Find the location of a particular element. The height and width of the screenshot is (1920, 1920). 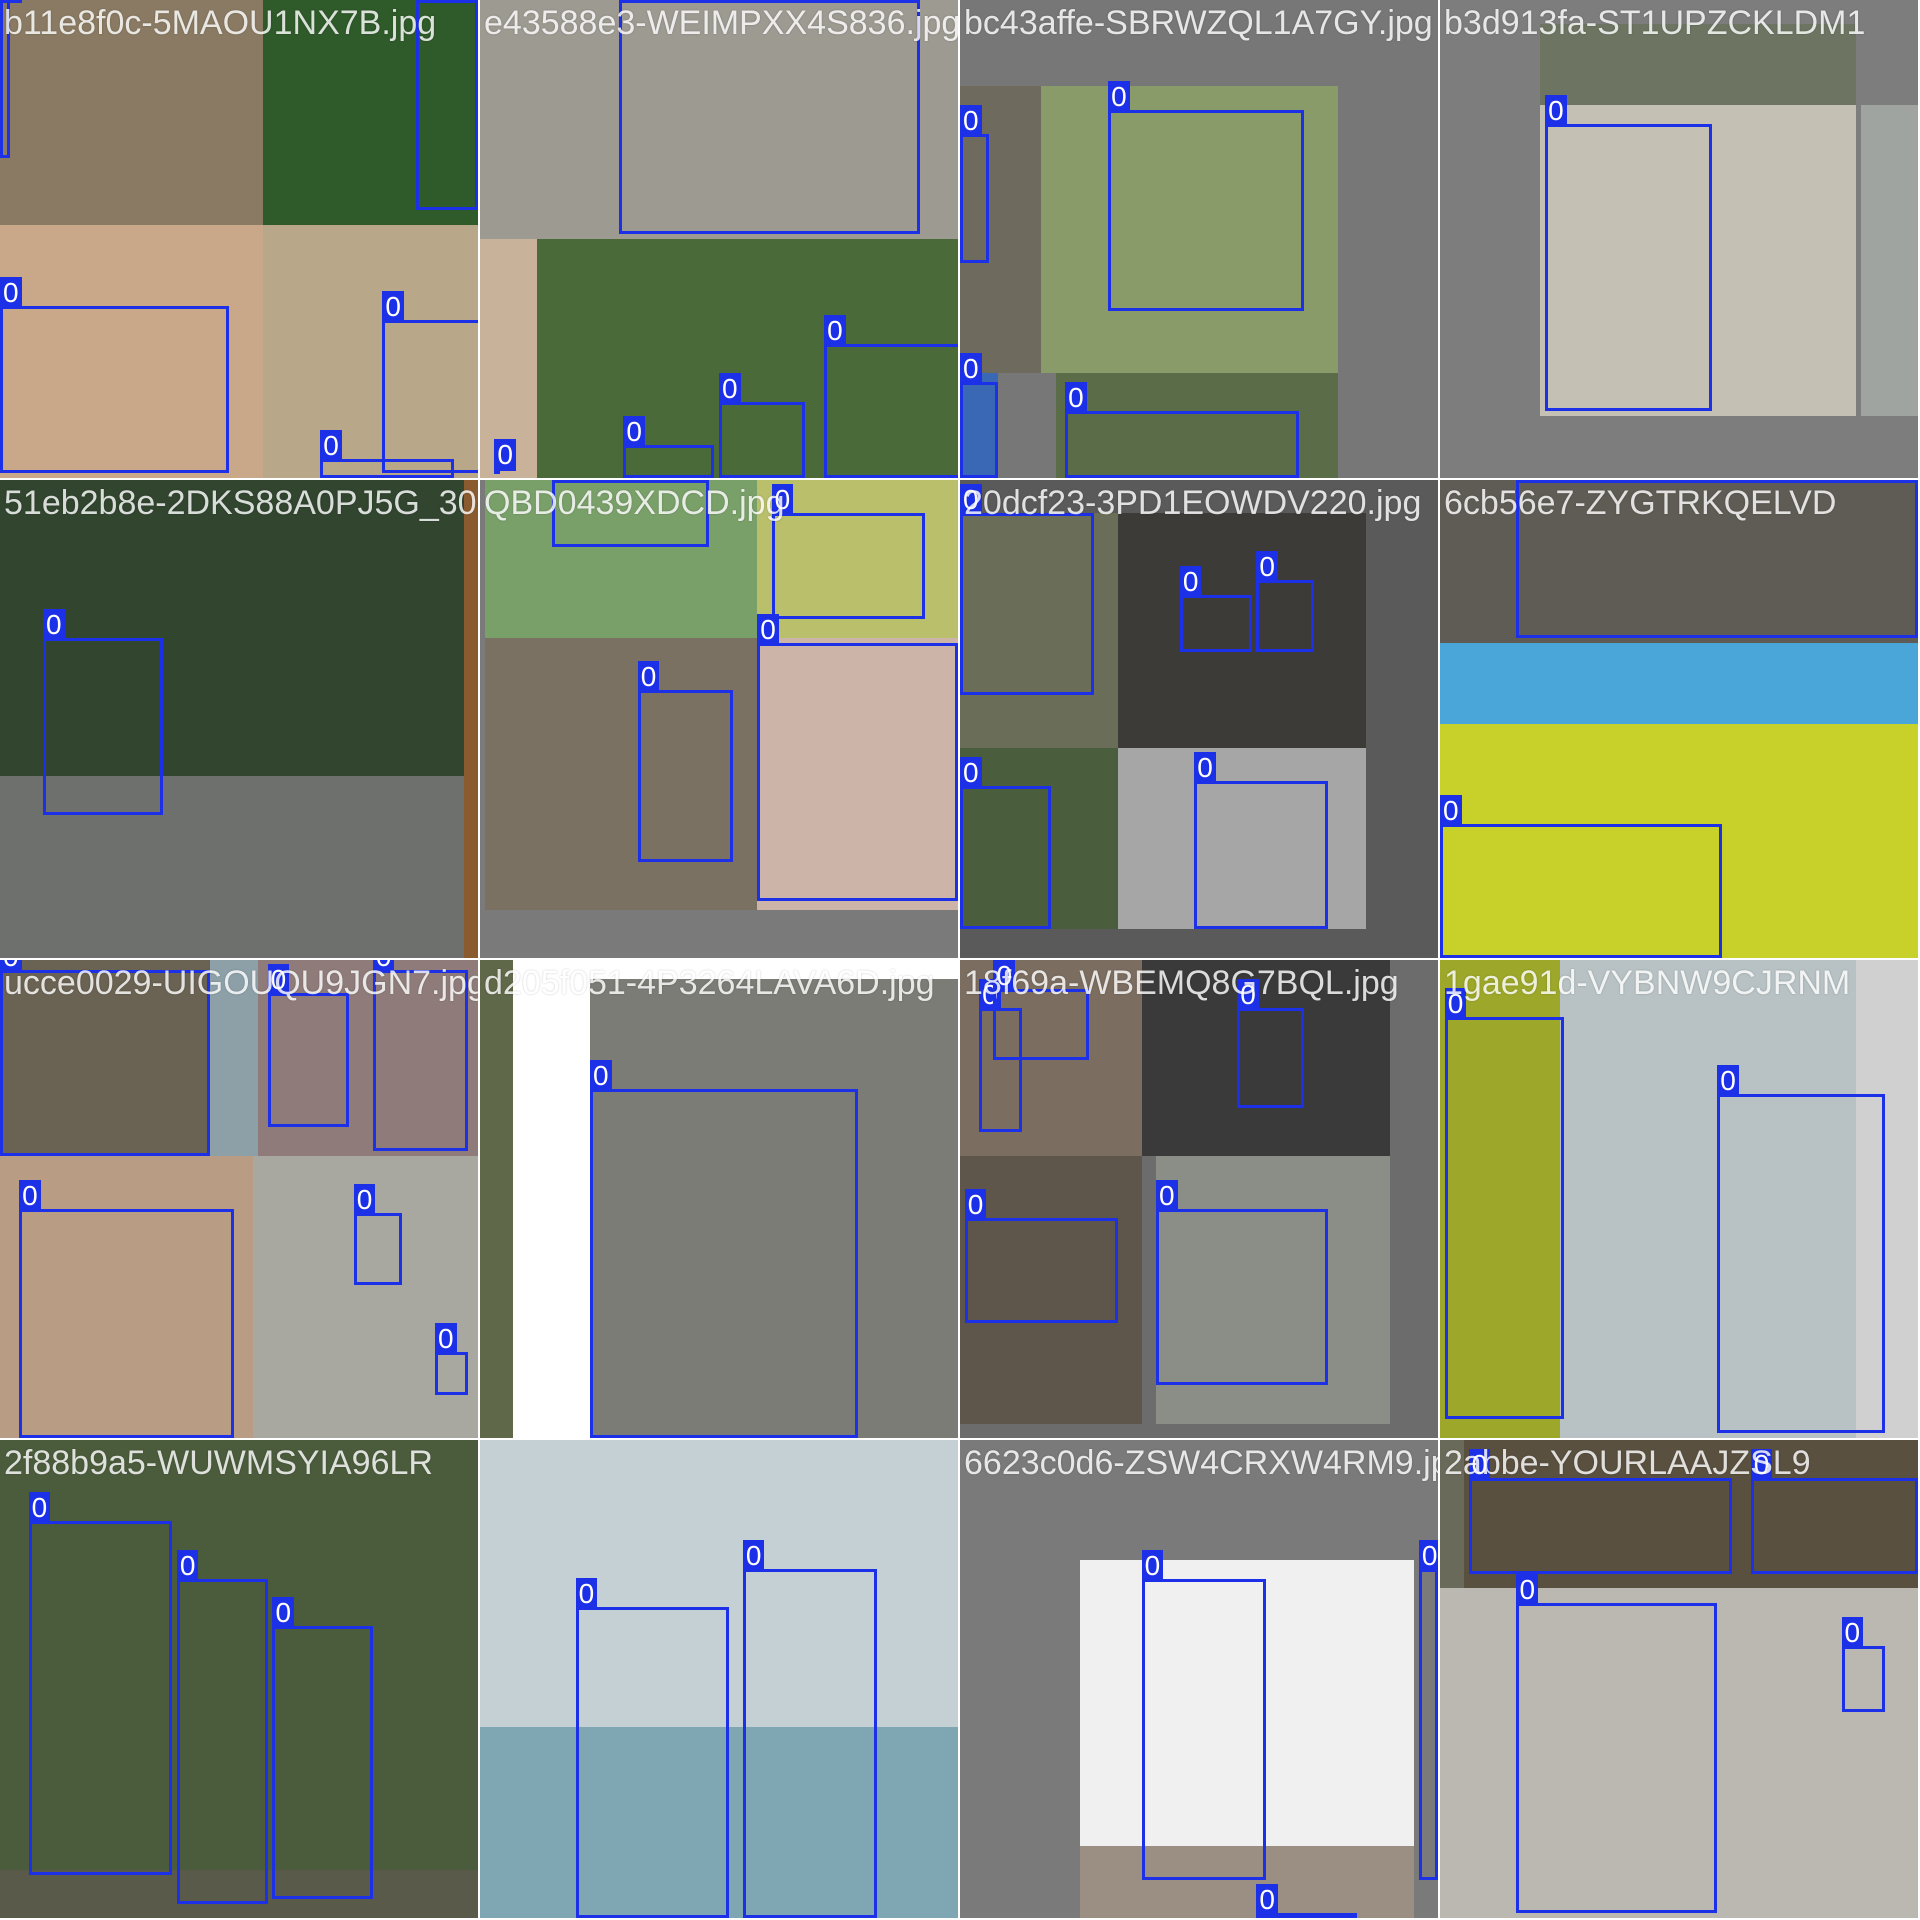

mosaic-tile: 0 51eb2b8e-2DKS88A0PJ5G_30c2fa.jpg is located at coordinates (240, 720).